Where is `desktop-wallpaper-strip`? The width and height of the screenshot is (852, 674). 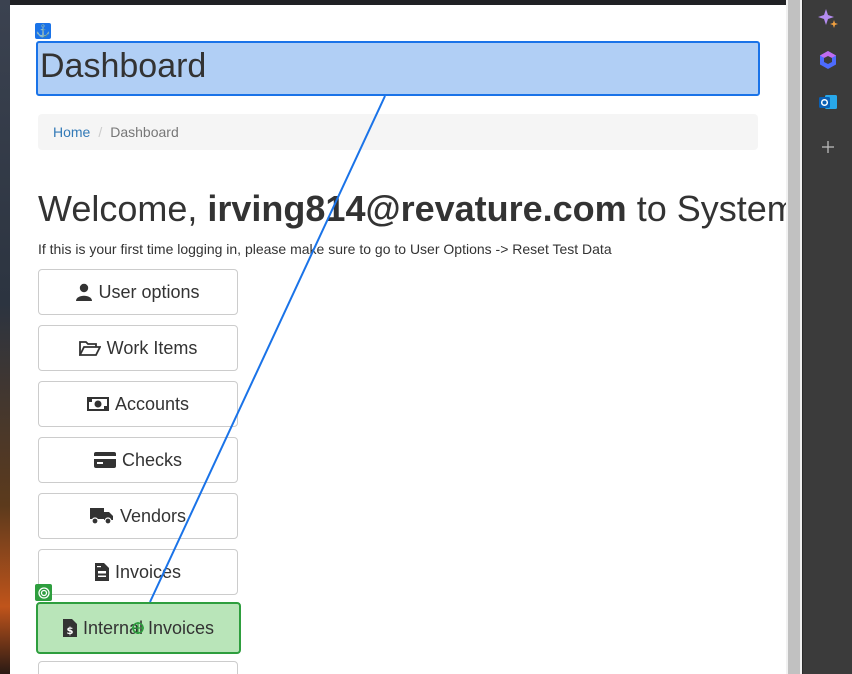
desktop-wallpaper-strip is located at coordinates (5, 337).